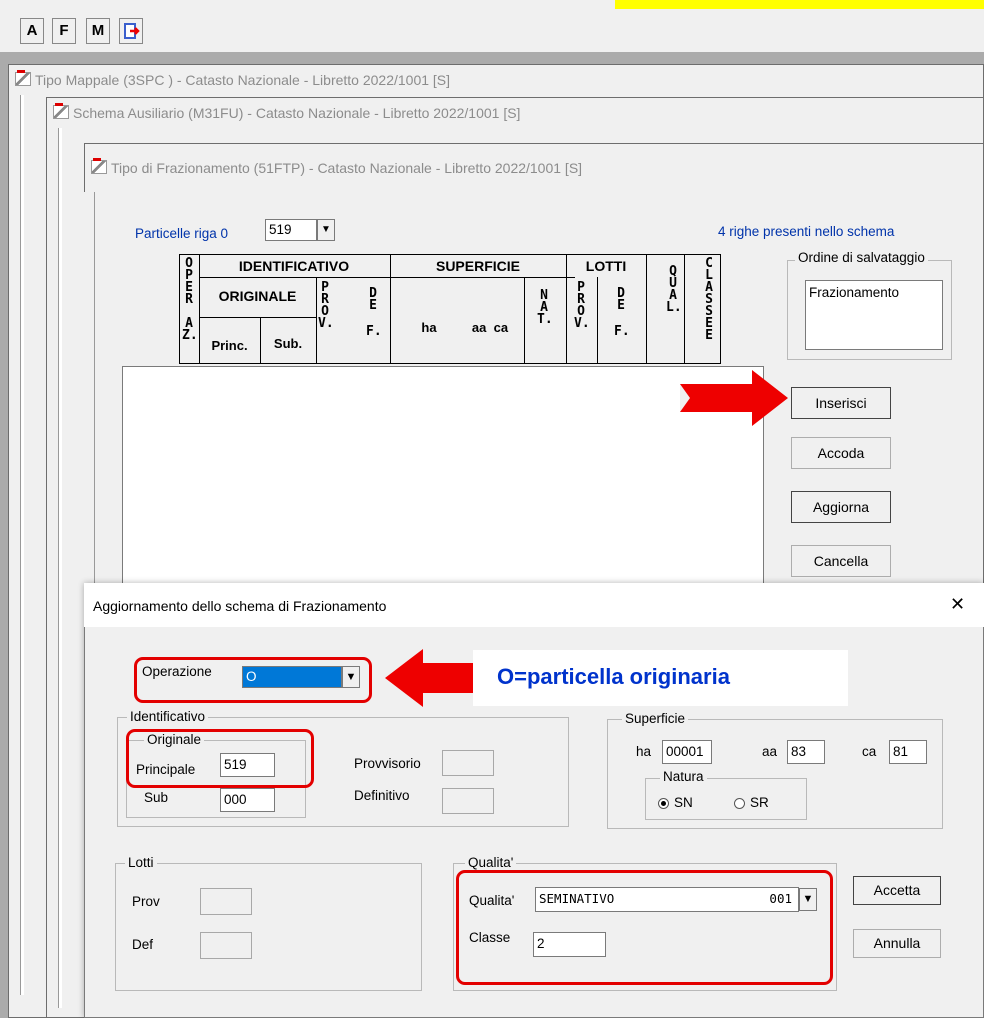 This screenshot has height=1018, width=984. What do you see at coordinates (190, 299) in the screenshot?
I see `header-operaz: O P E R A Z.` at bounding box center [190, 299].